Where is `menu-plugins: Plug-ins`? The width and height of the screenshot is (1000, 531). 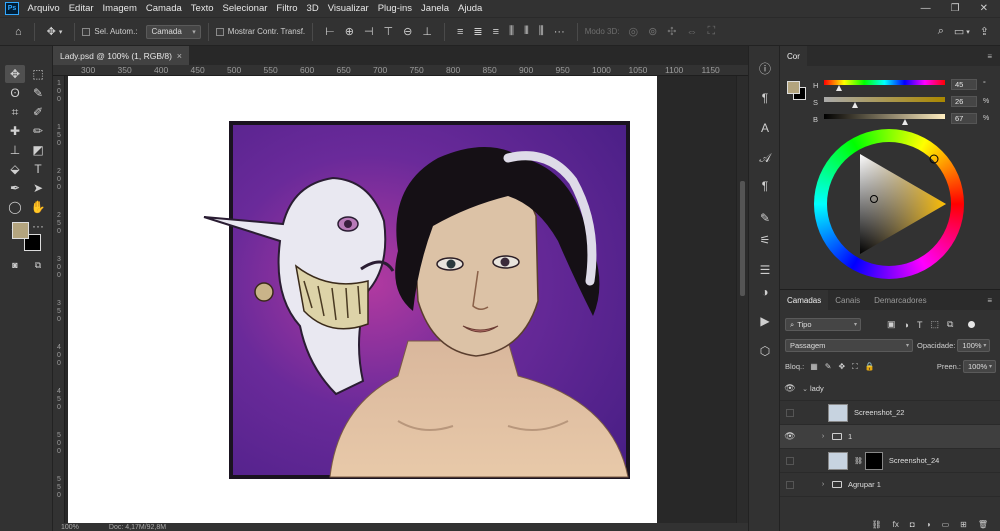
menu-plugins: Plug-ins is located at coordinates (394, 8).